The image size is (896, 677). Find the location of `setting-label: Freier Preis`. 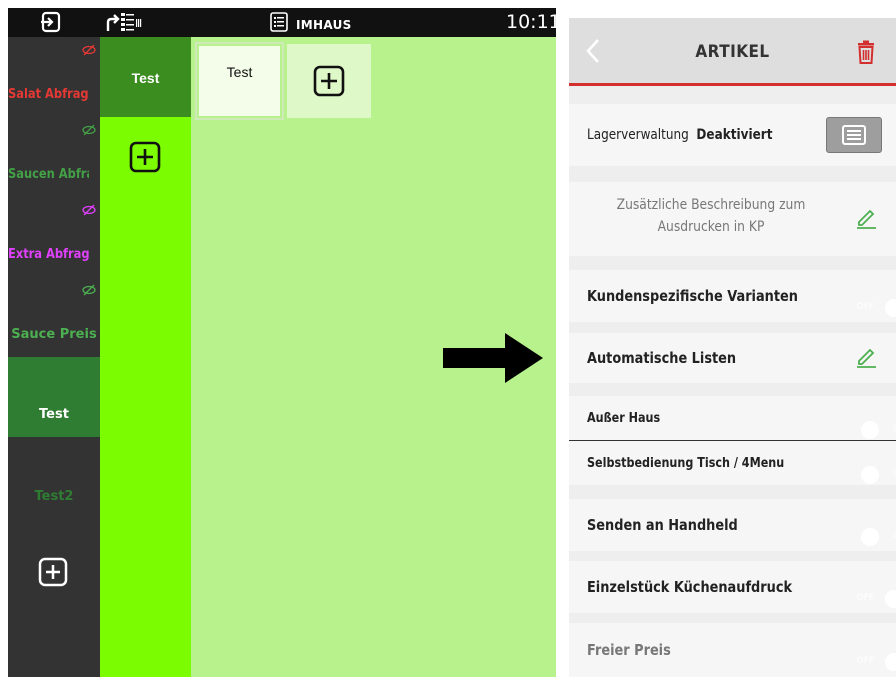

setting-label: Freier Preis is located at coordinates (629, 650).